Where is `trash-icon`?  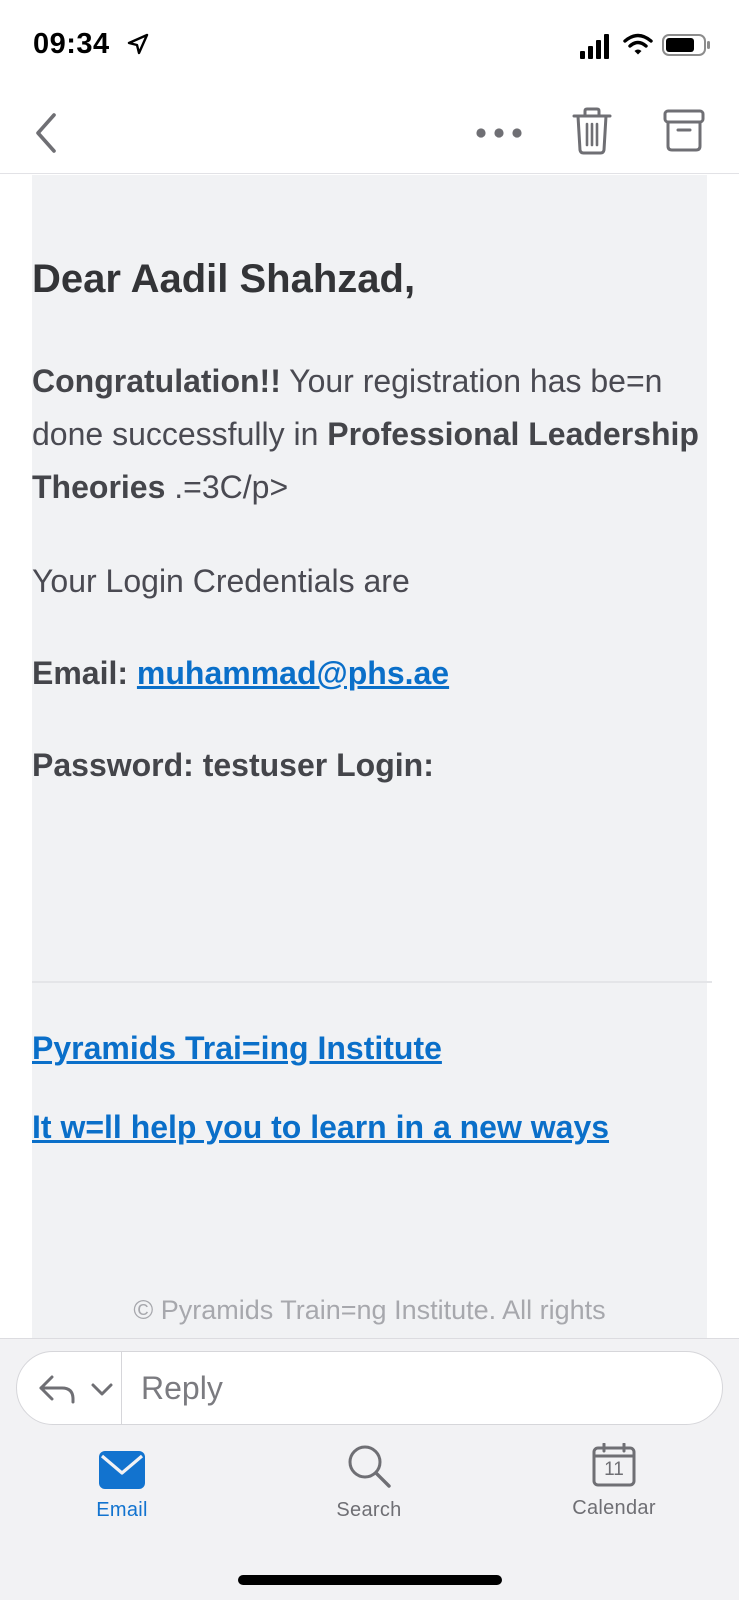
trash-icon is located at coordinates (592, 131).